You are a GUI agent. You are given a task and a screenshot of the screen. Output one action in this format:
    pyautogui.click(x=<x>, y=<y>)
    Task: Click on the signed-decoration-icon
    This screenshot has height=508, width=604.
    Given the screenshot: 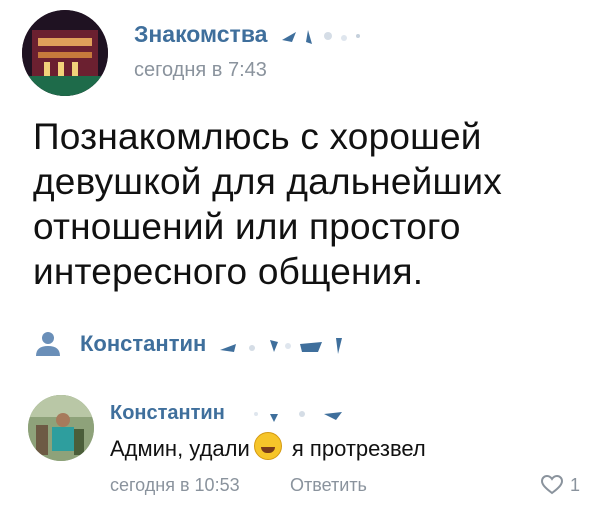 What is the action you would take?
    pyautogui.click(x=283, y=347)
    